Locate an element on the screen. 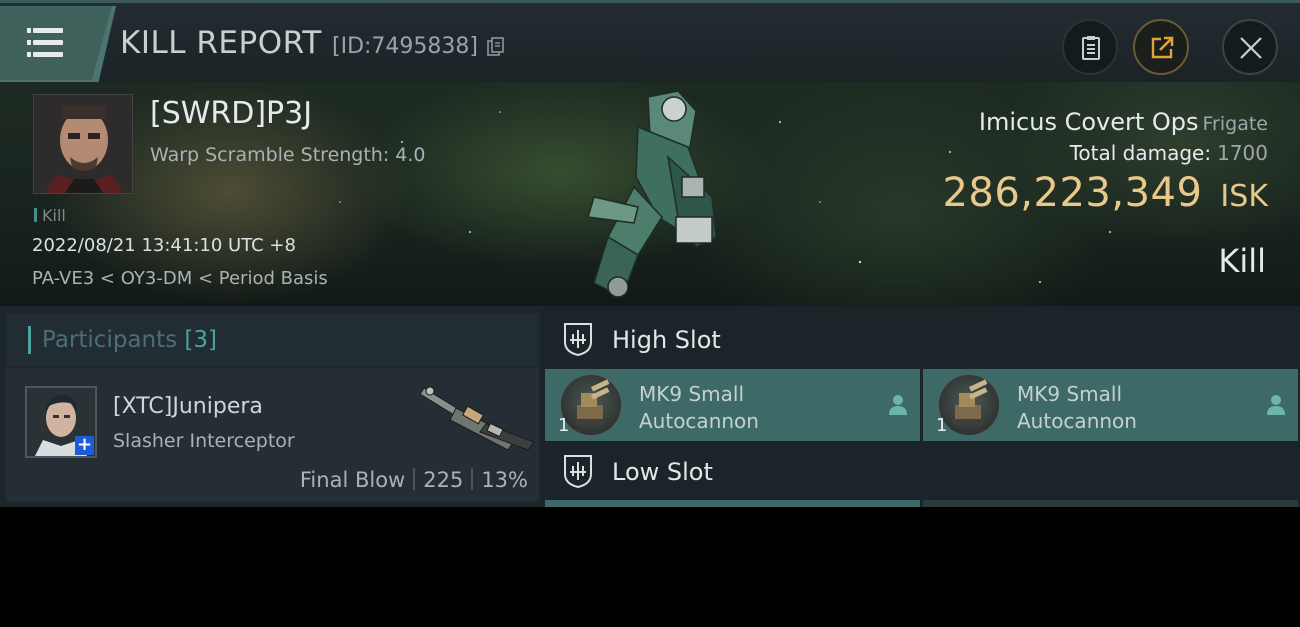 Image resolution: width=1300 pixels, height=627 pixels. clipboard-icon is located at coordinates (1091, 48).